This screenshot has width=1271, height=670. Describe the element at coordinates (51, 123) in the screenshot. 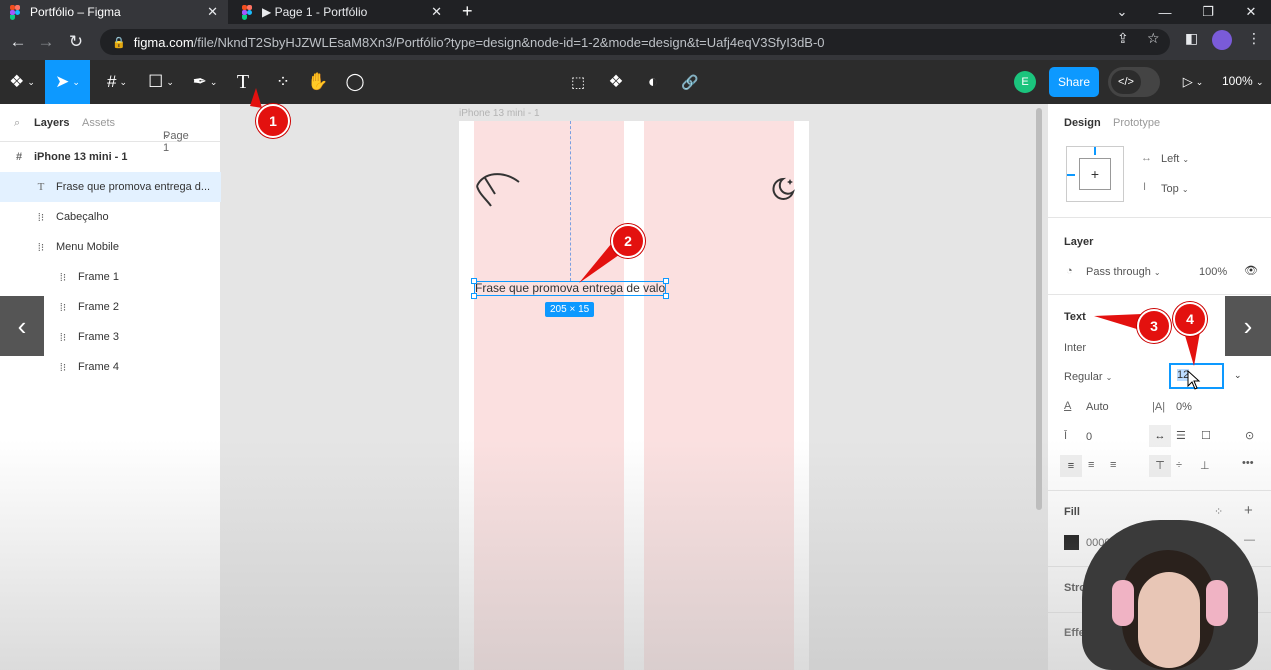

I see `tab-layers: Layers` at that location.